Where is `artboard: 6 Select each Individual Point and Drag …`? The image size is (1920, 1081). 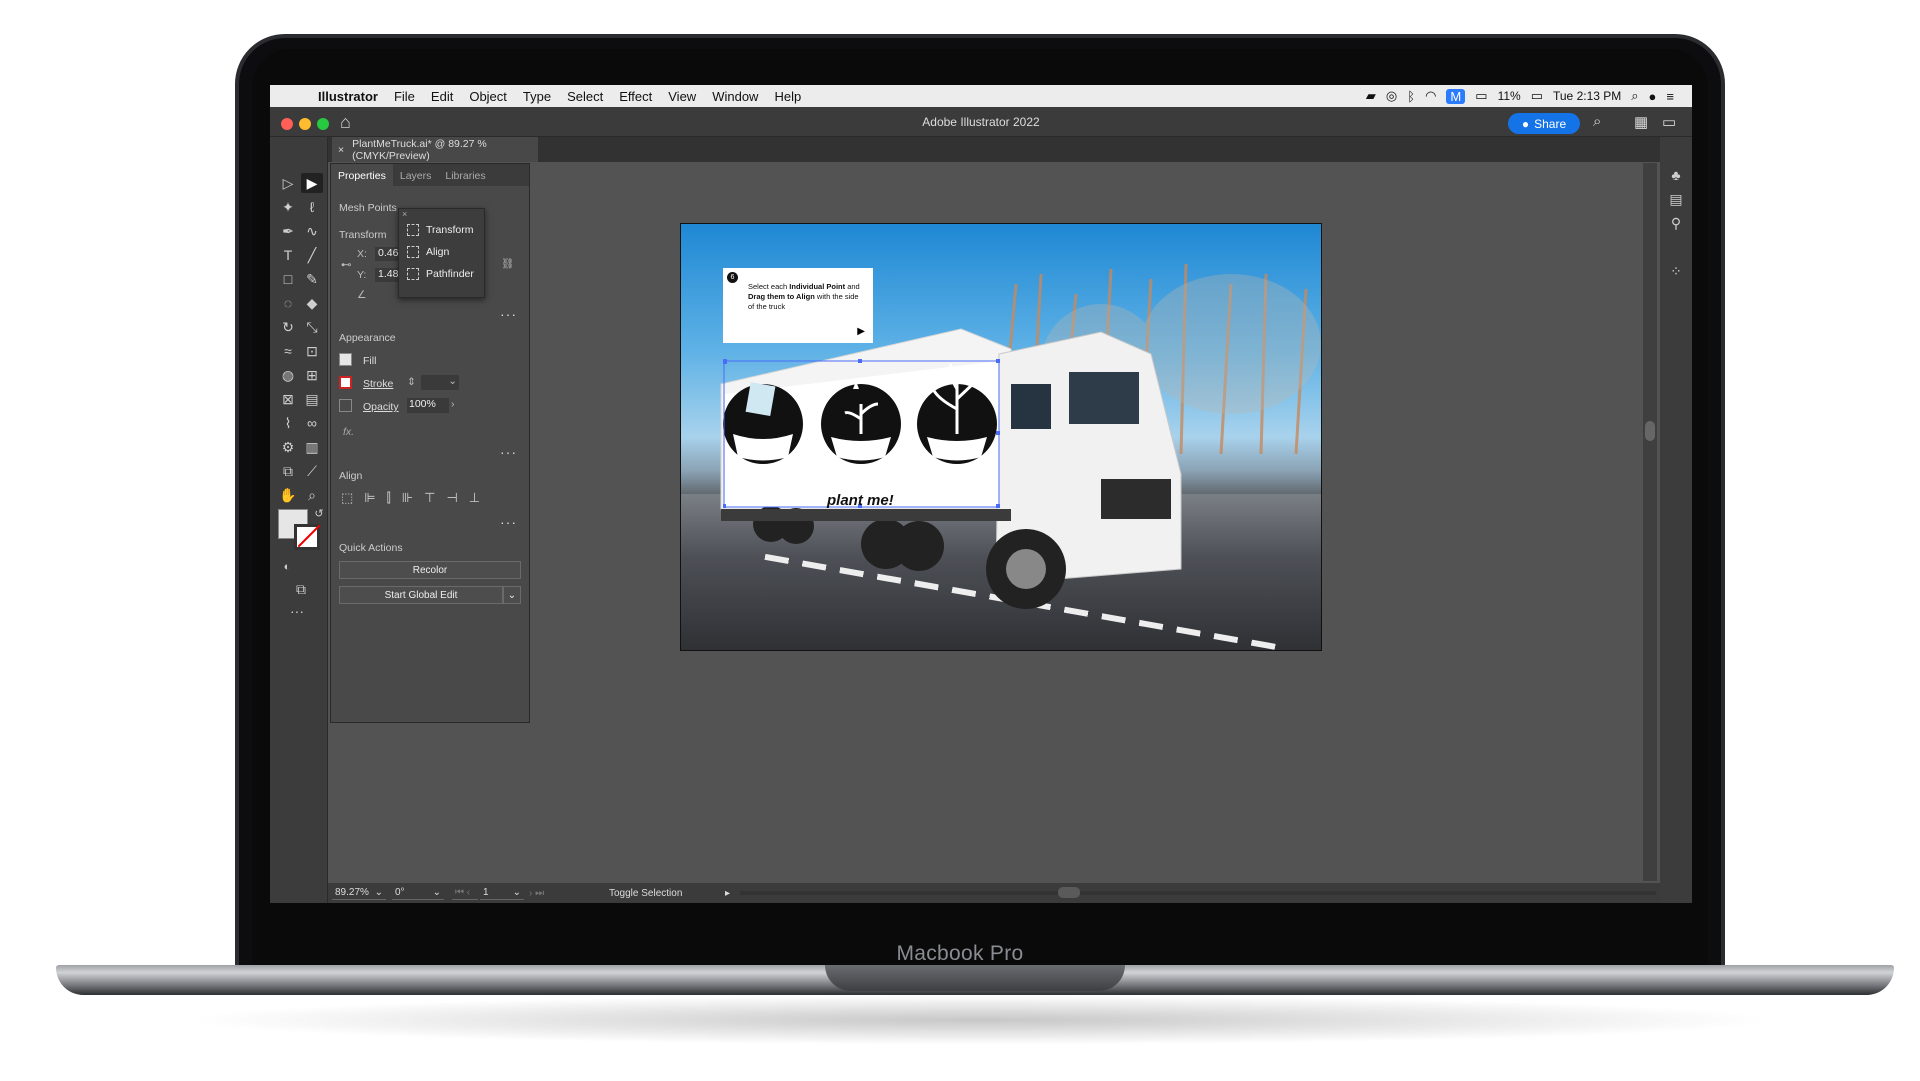
artboard: 6 Select each Individual Point and Drag … is located at coordinates (1001, 437).